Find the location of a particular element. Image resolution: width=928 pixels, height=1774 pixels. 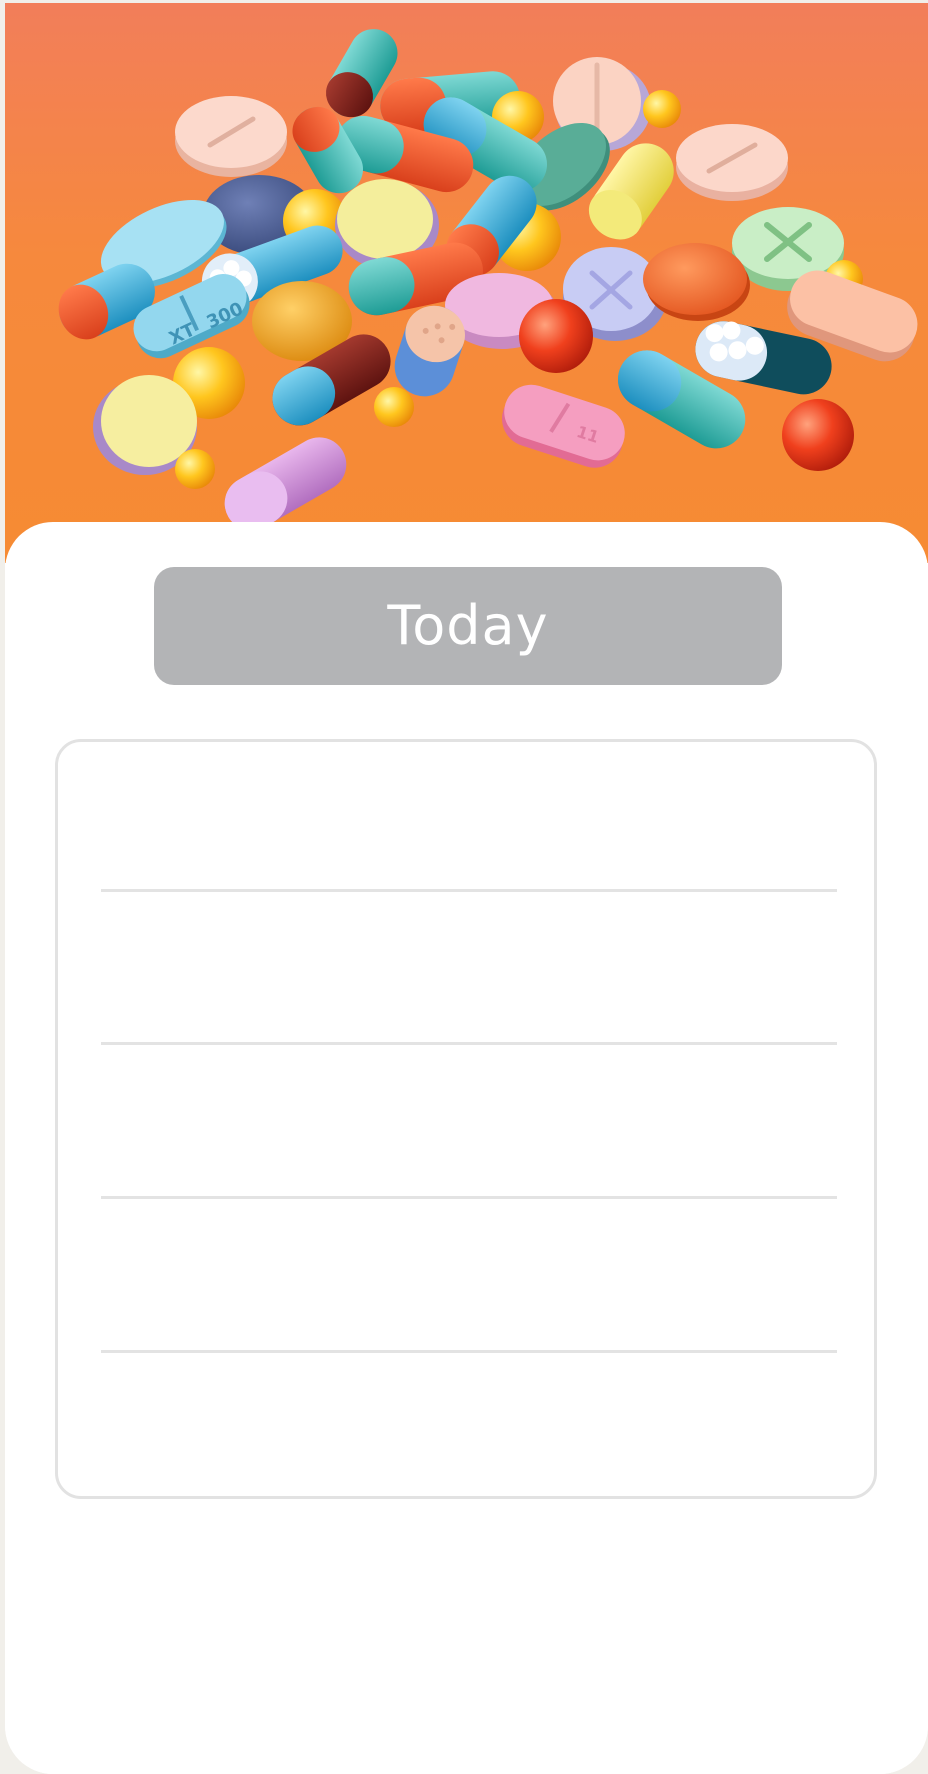

today-button: Today is located at coordinates (468, 626).